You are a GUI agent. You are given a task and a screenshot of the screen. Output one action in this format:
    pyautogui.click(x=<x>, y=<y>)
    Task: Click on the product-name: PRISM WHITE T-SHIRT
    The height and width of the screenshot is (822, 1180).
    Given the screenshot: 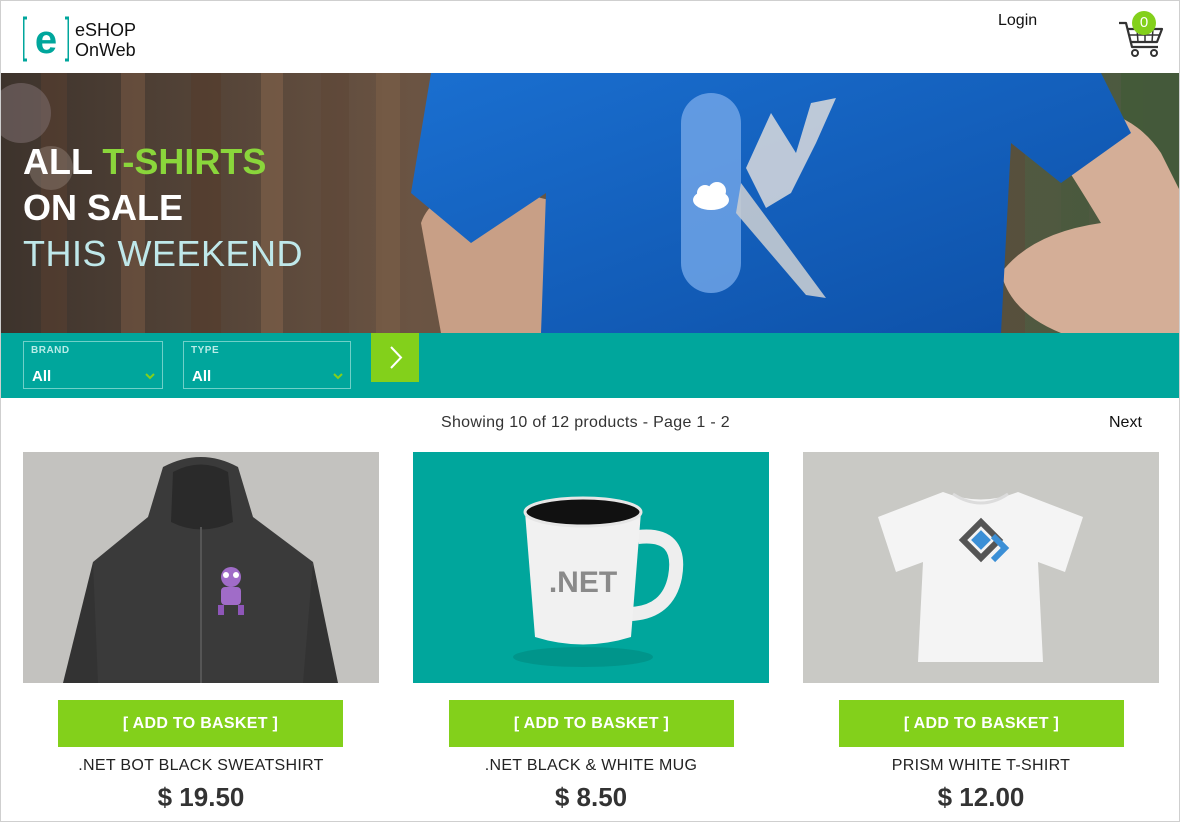 What is the action you would take?
    pyautogui.click(x=981, y=765)
    